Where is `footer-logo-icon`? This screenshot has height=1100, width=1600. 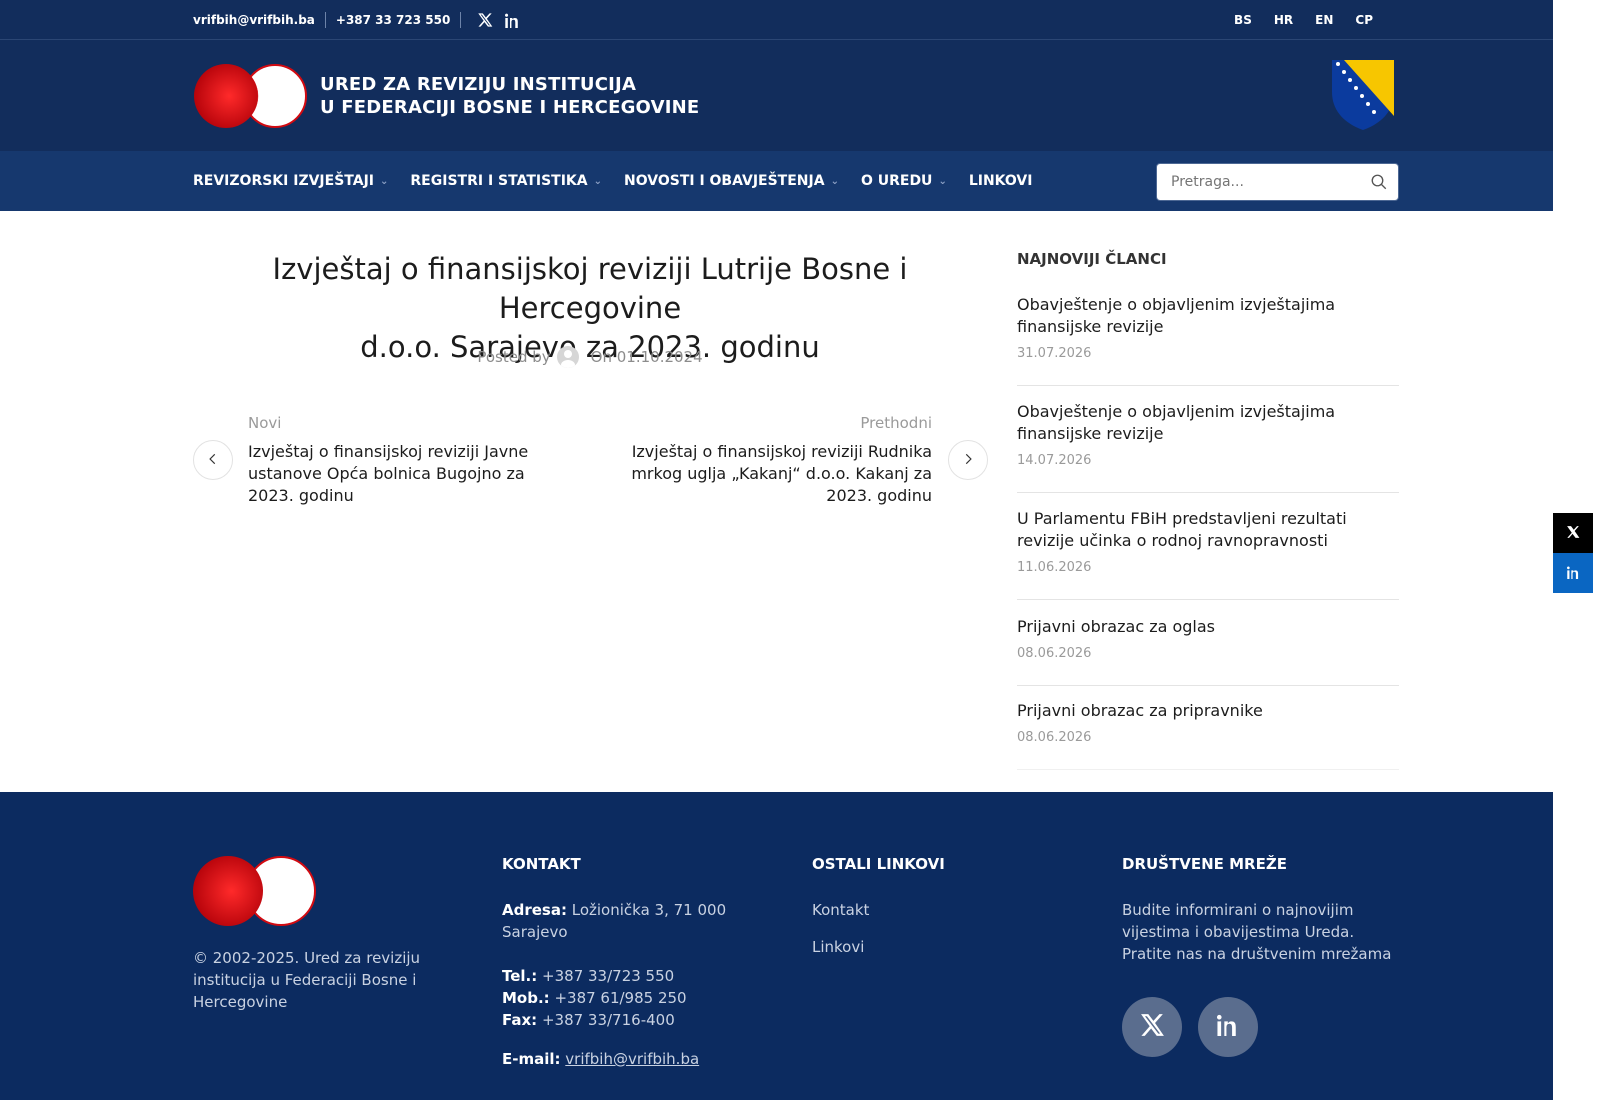 footer-logo-icon is located at coordinates (255, 891).